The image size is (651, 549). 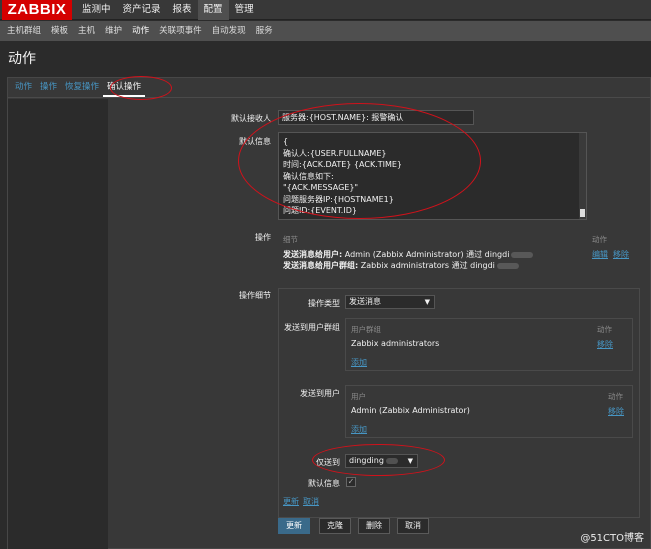 I want to click on message-line: 问题ID:{EVENT.ID}, so click(x=320, y=210).